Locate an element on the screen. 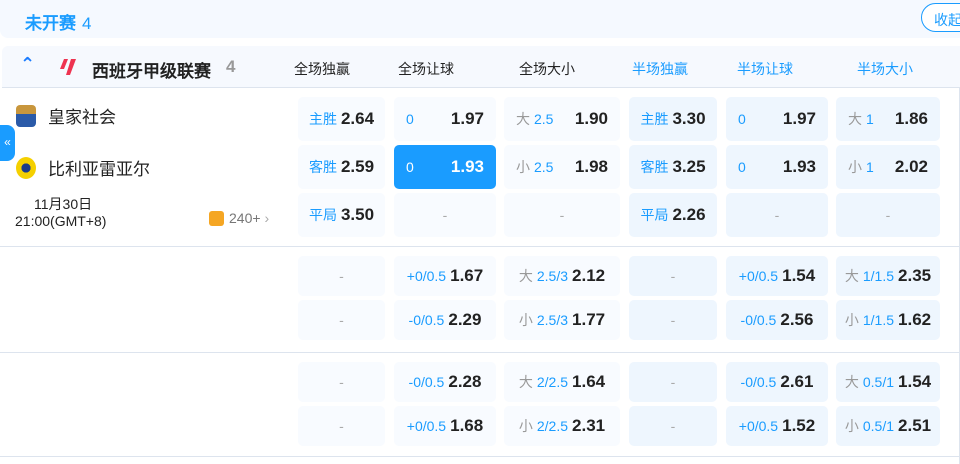  team-crest-icon is located at coordinates (26, 167).